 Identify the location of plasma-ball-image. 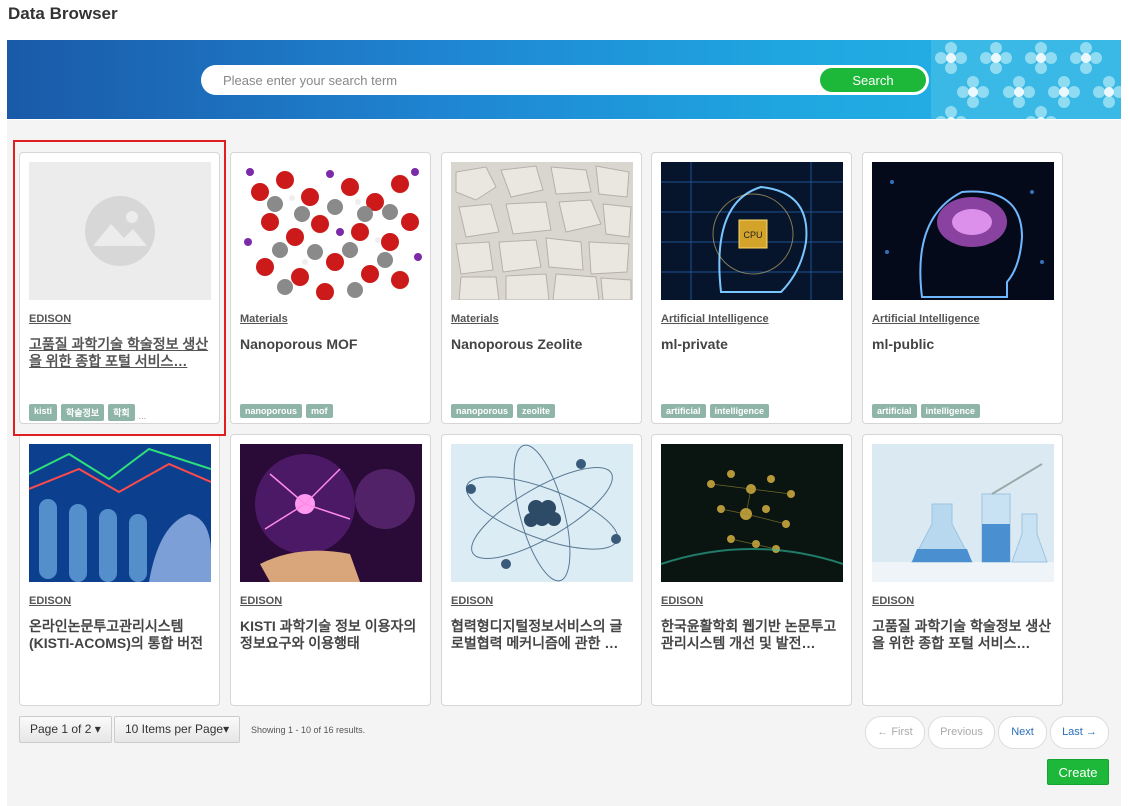
(331, 513).